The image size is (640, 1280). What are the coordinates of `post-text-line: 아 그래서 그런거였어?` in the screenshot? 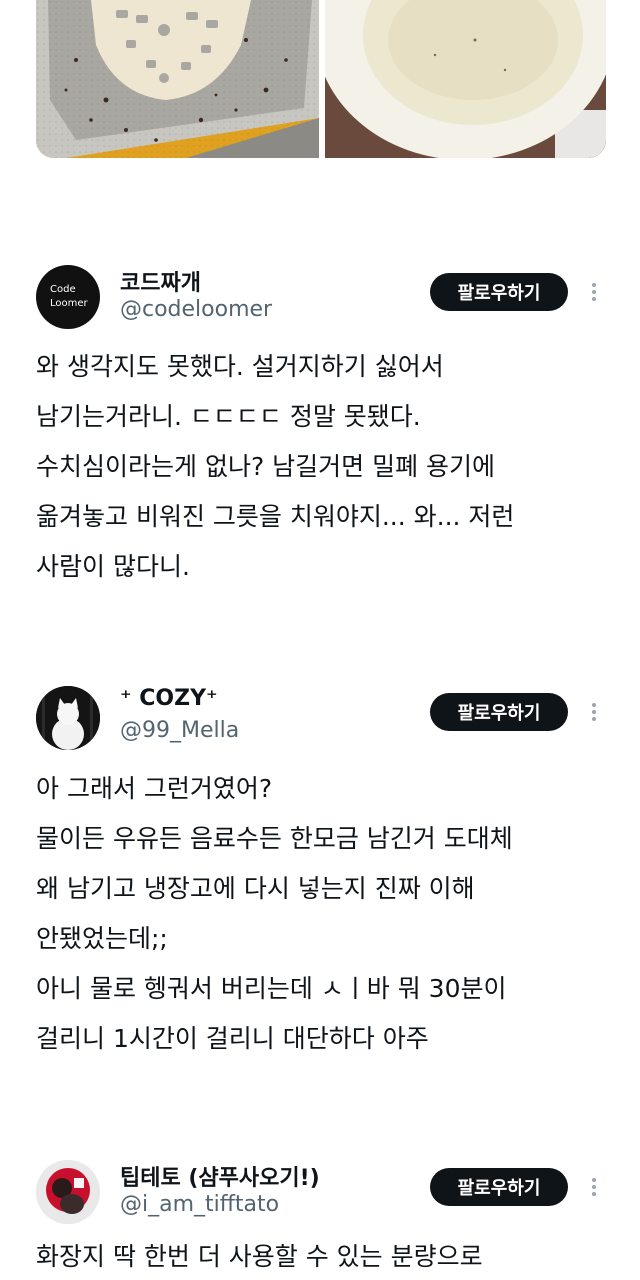 It's located at (154, 788).